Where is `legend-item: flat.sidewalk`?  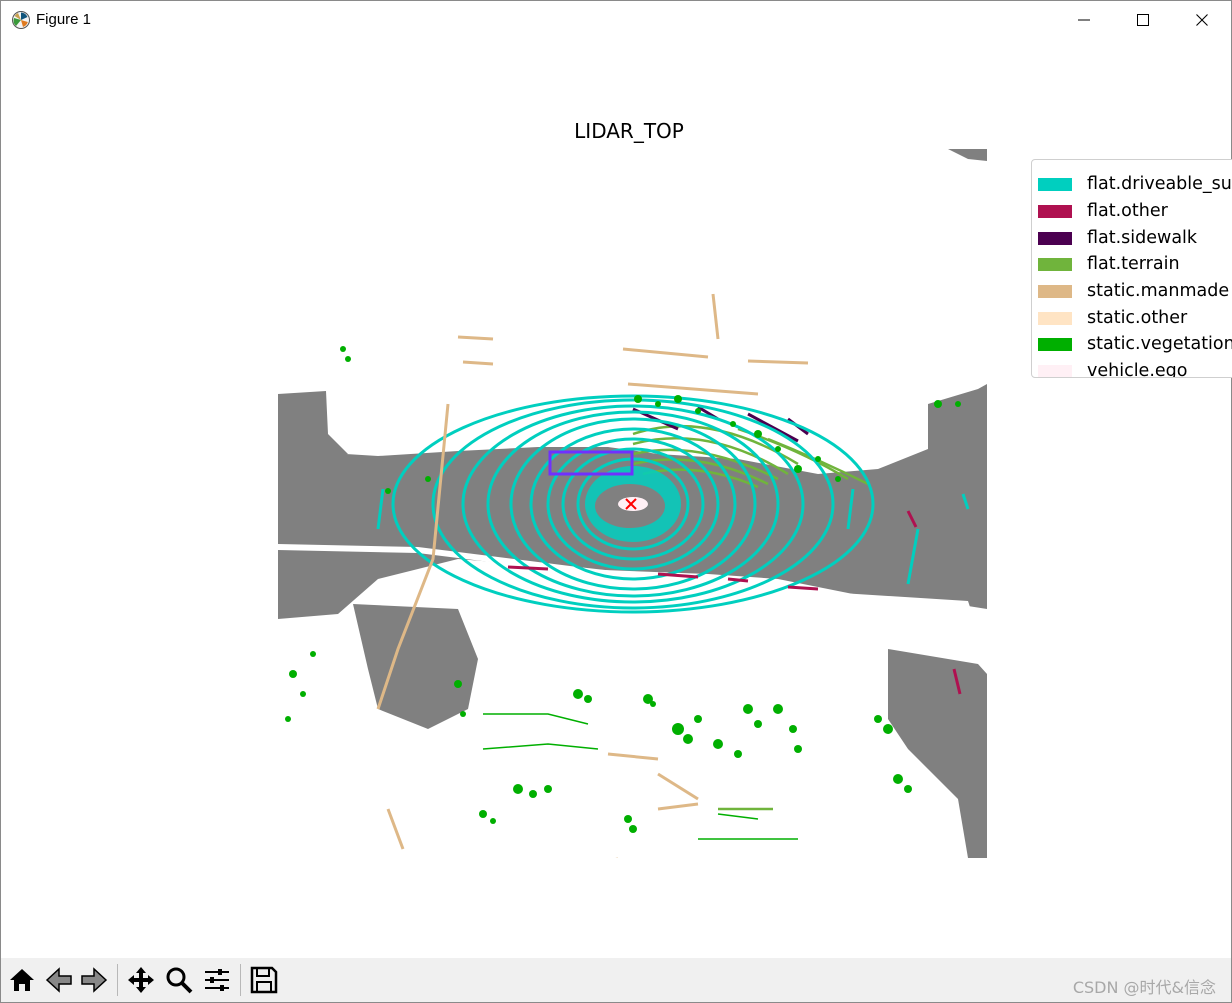
legend-item: flat.sidewalk is located at coordinates (1117, 238).